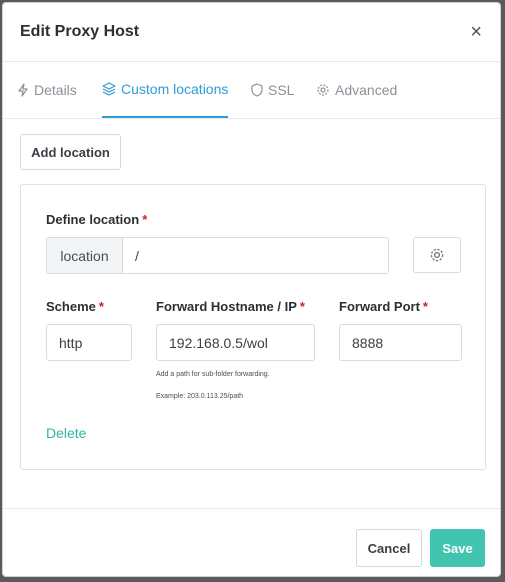 The width and height of the screenshot is (505, 582). I want to click on label-text: Define location, so click(93, 219).